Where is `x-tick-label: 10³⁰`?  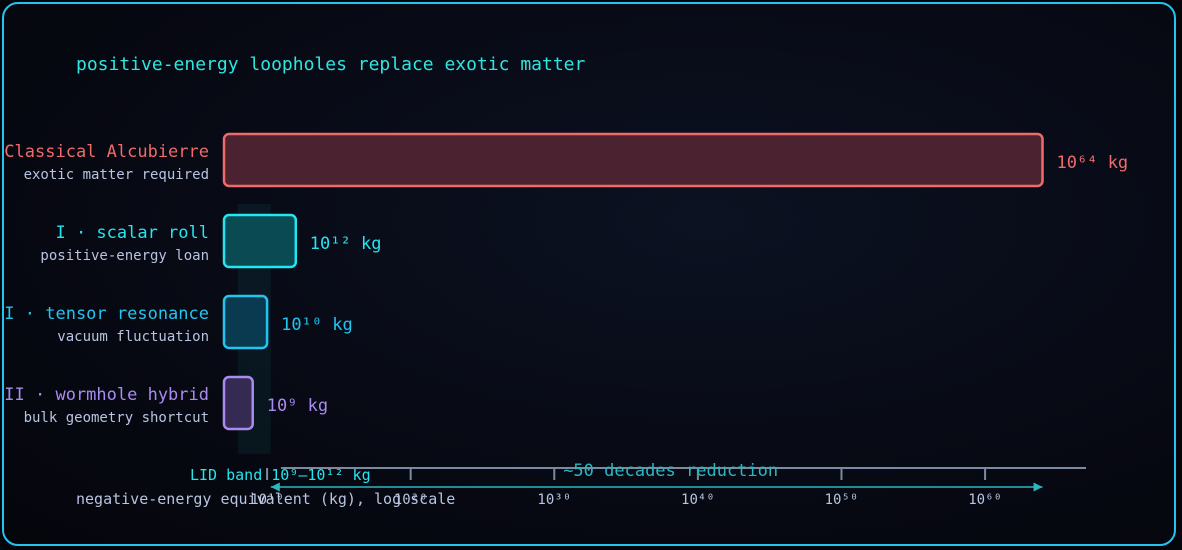
x-tick-label: 10³⁰ is located at coordinates (554, 500).